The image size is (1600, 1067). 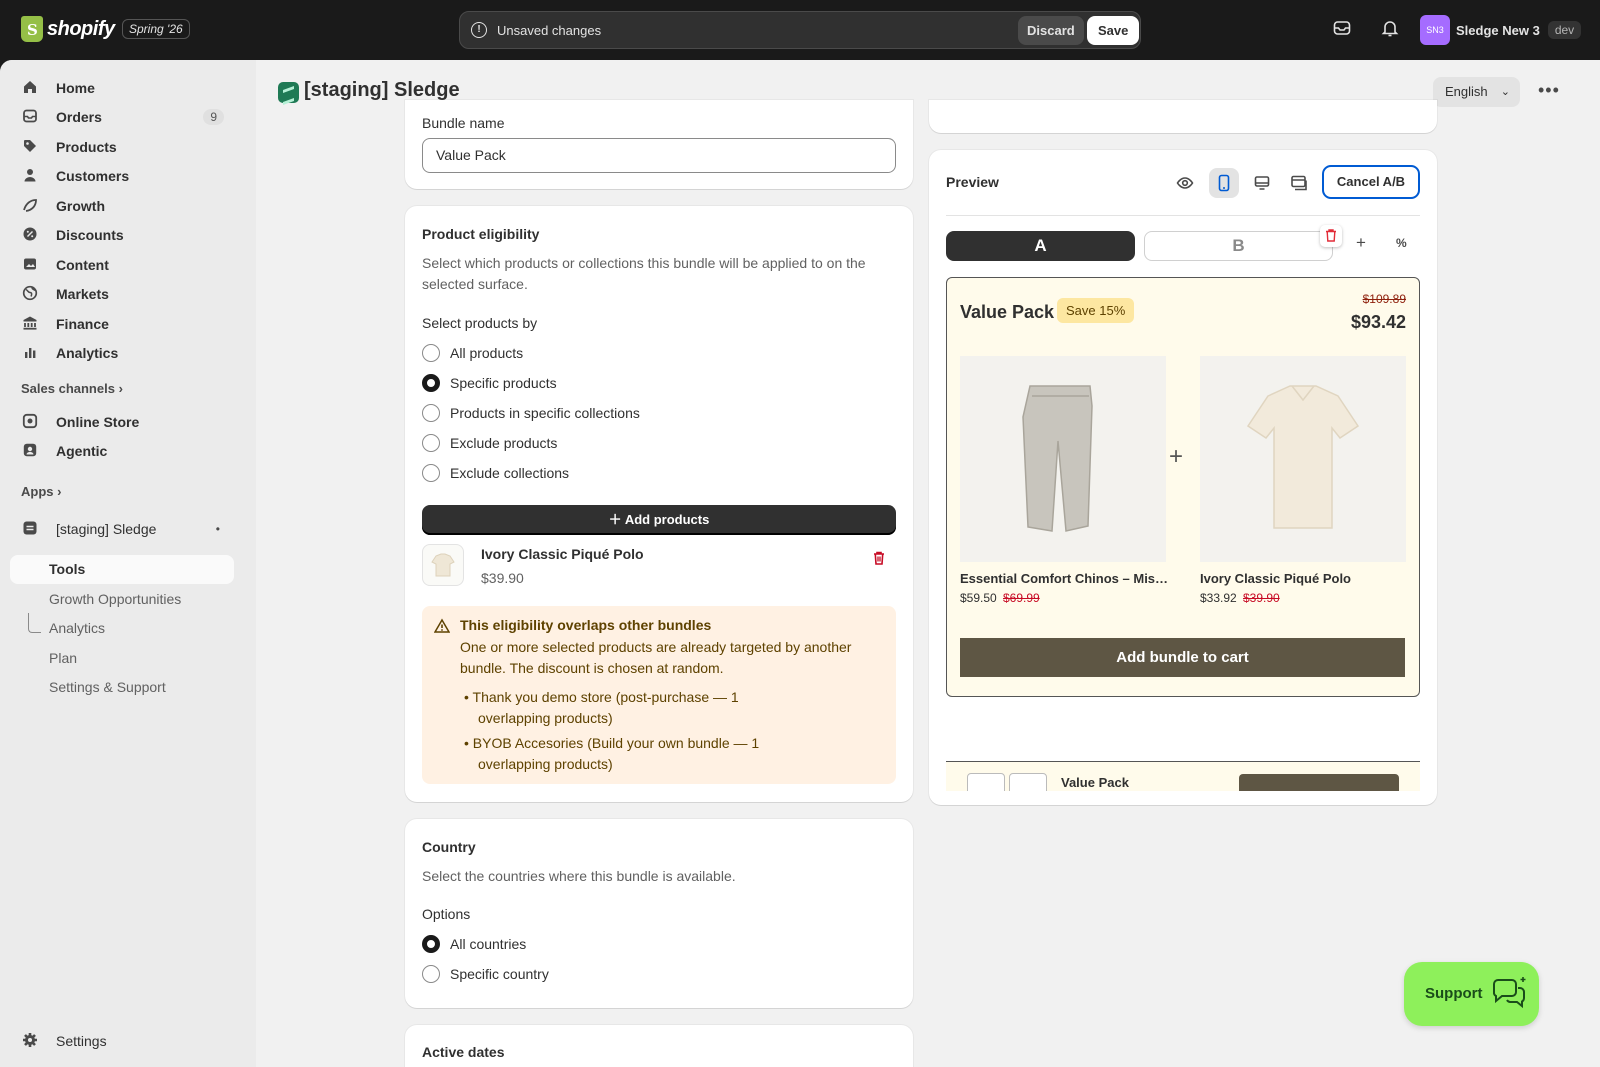 What do you see at coordinates (122, 421) in the screenshot?
I see `sidebar-item-online-store: Online Store` at bounding box center [122, 421].